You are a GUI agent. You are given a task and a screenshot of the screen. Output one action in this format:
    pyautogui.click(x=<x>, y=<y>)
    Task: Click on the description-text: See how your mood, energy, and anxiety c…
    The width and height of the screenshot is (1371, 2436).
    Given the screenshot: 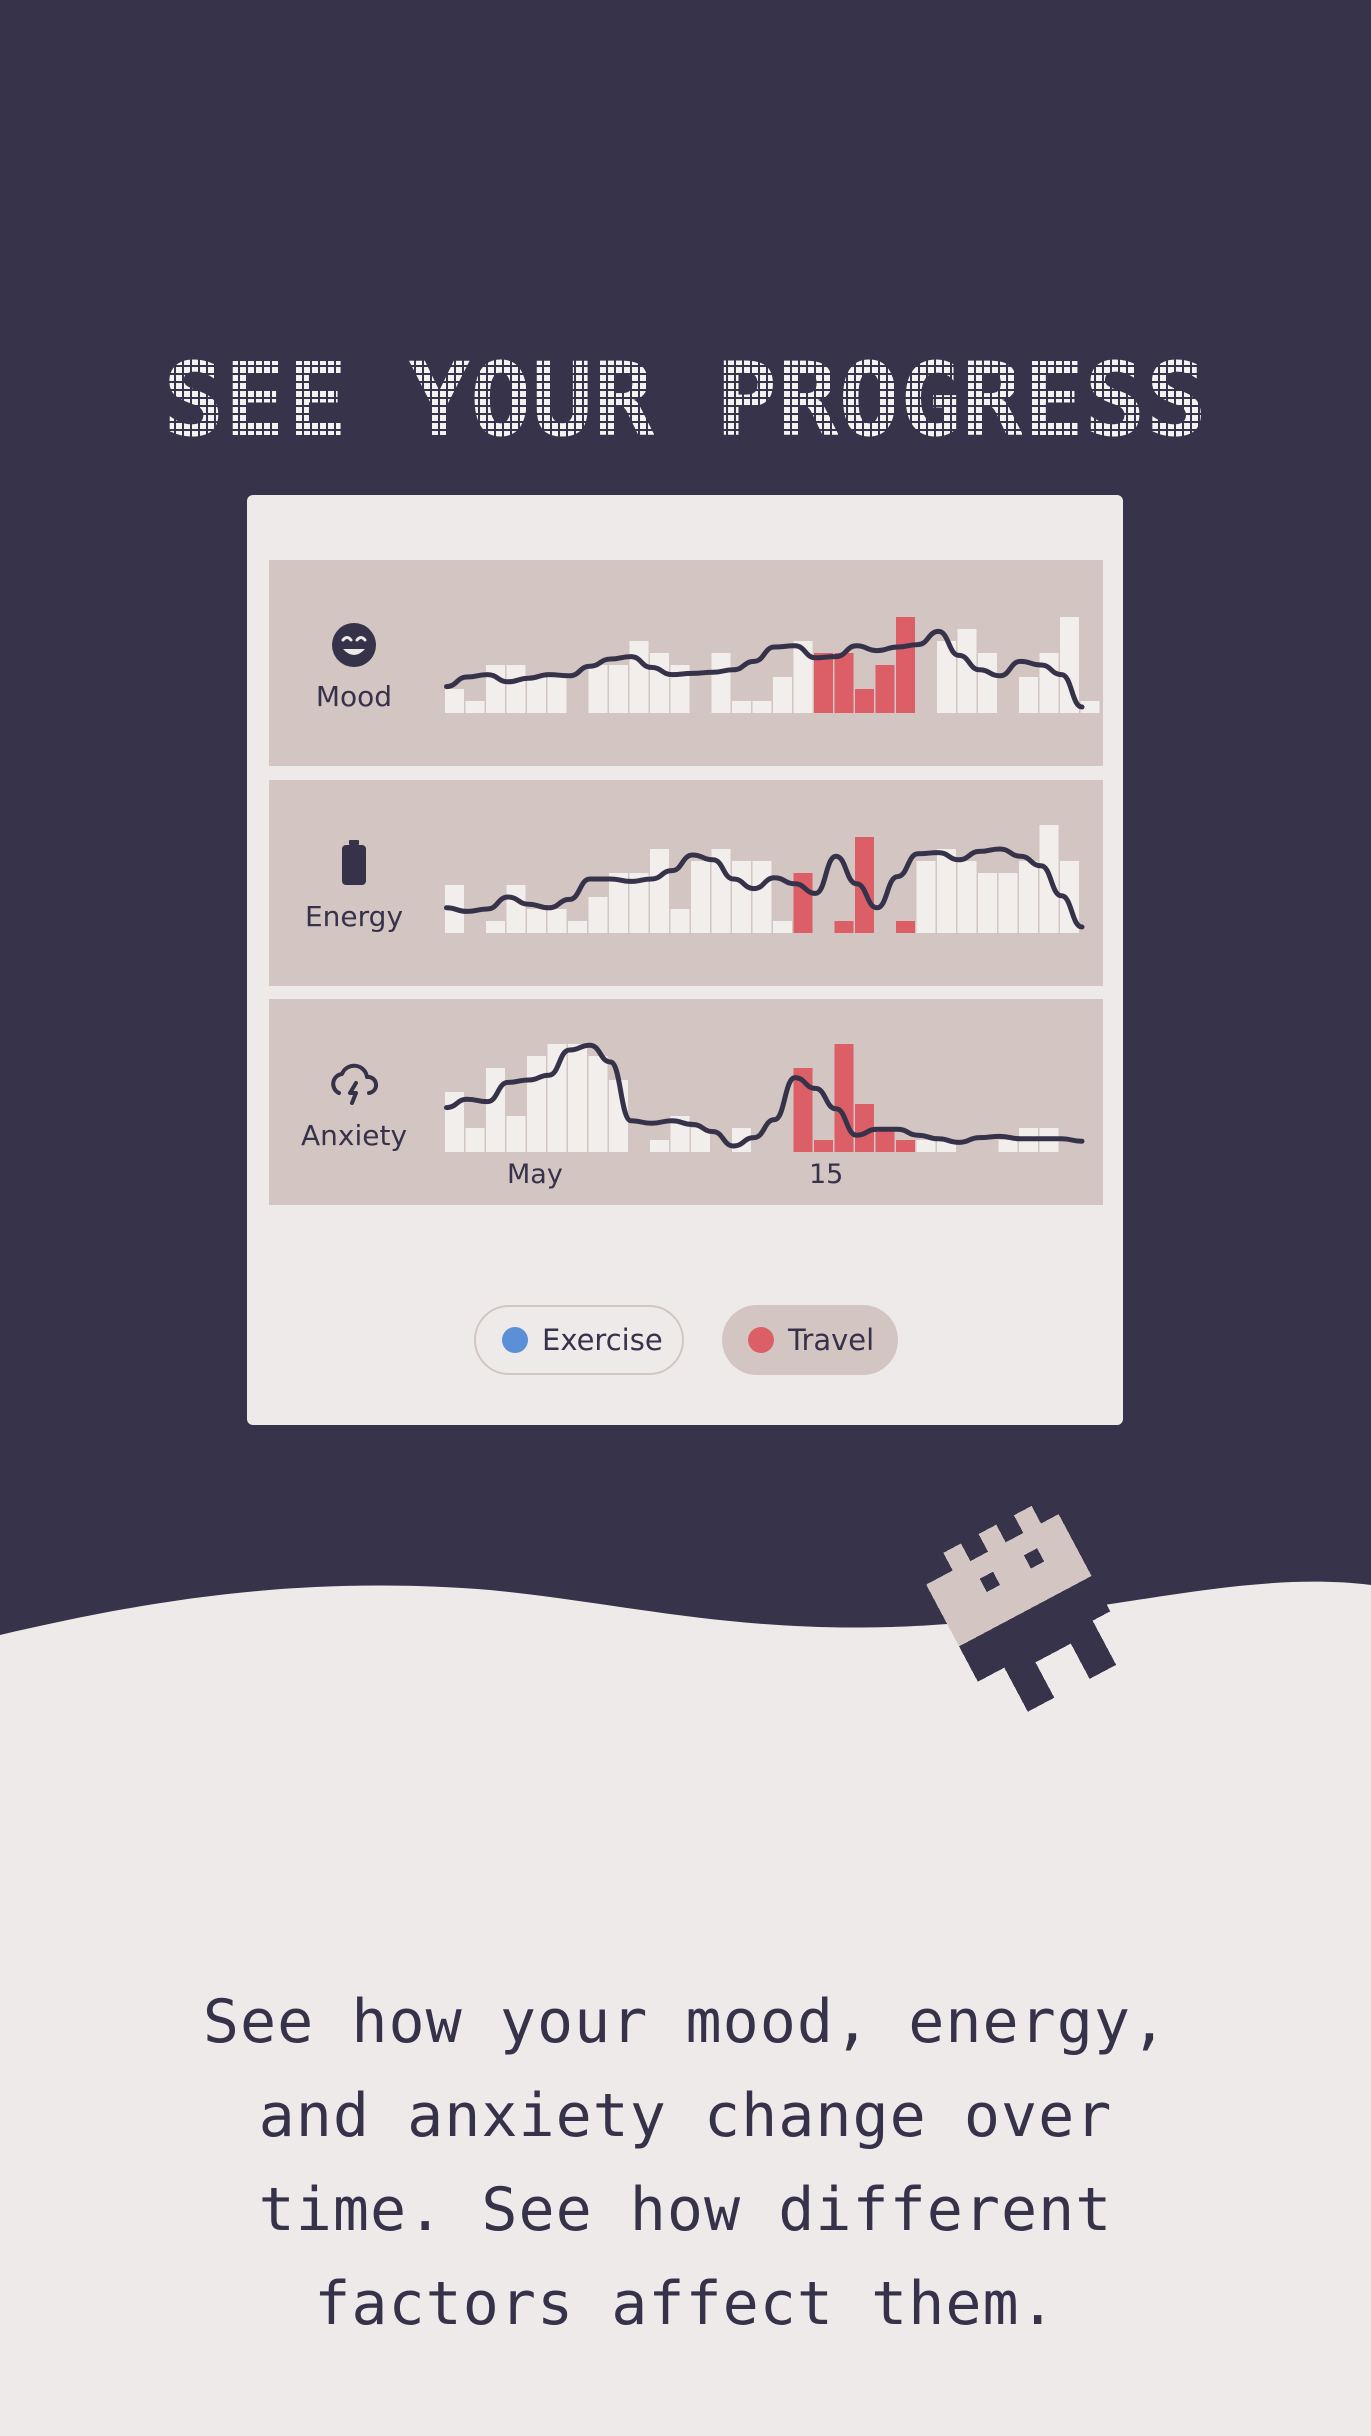 What is the action you would take?
    pyautogui.click(x=685, y=2163)
    